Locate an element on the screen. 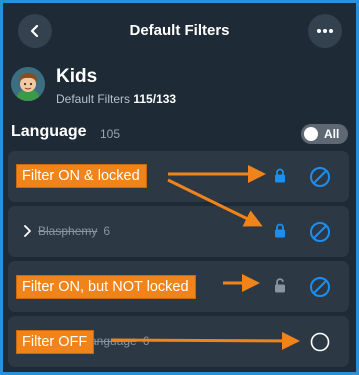 This screenshot has height=375, width=359. toggle-label: All is located at coordinates (332, 134).